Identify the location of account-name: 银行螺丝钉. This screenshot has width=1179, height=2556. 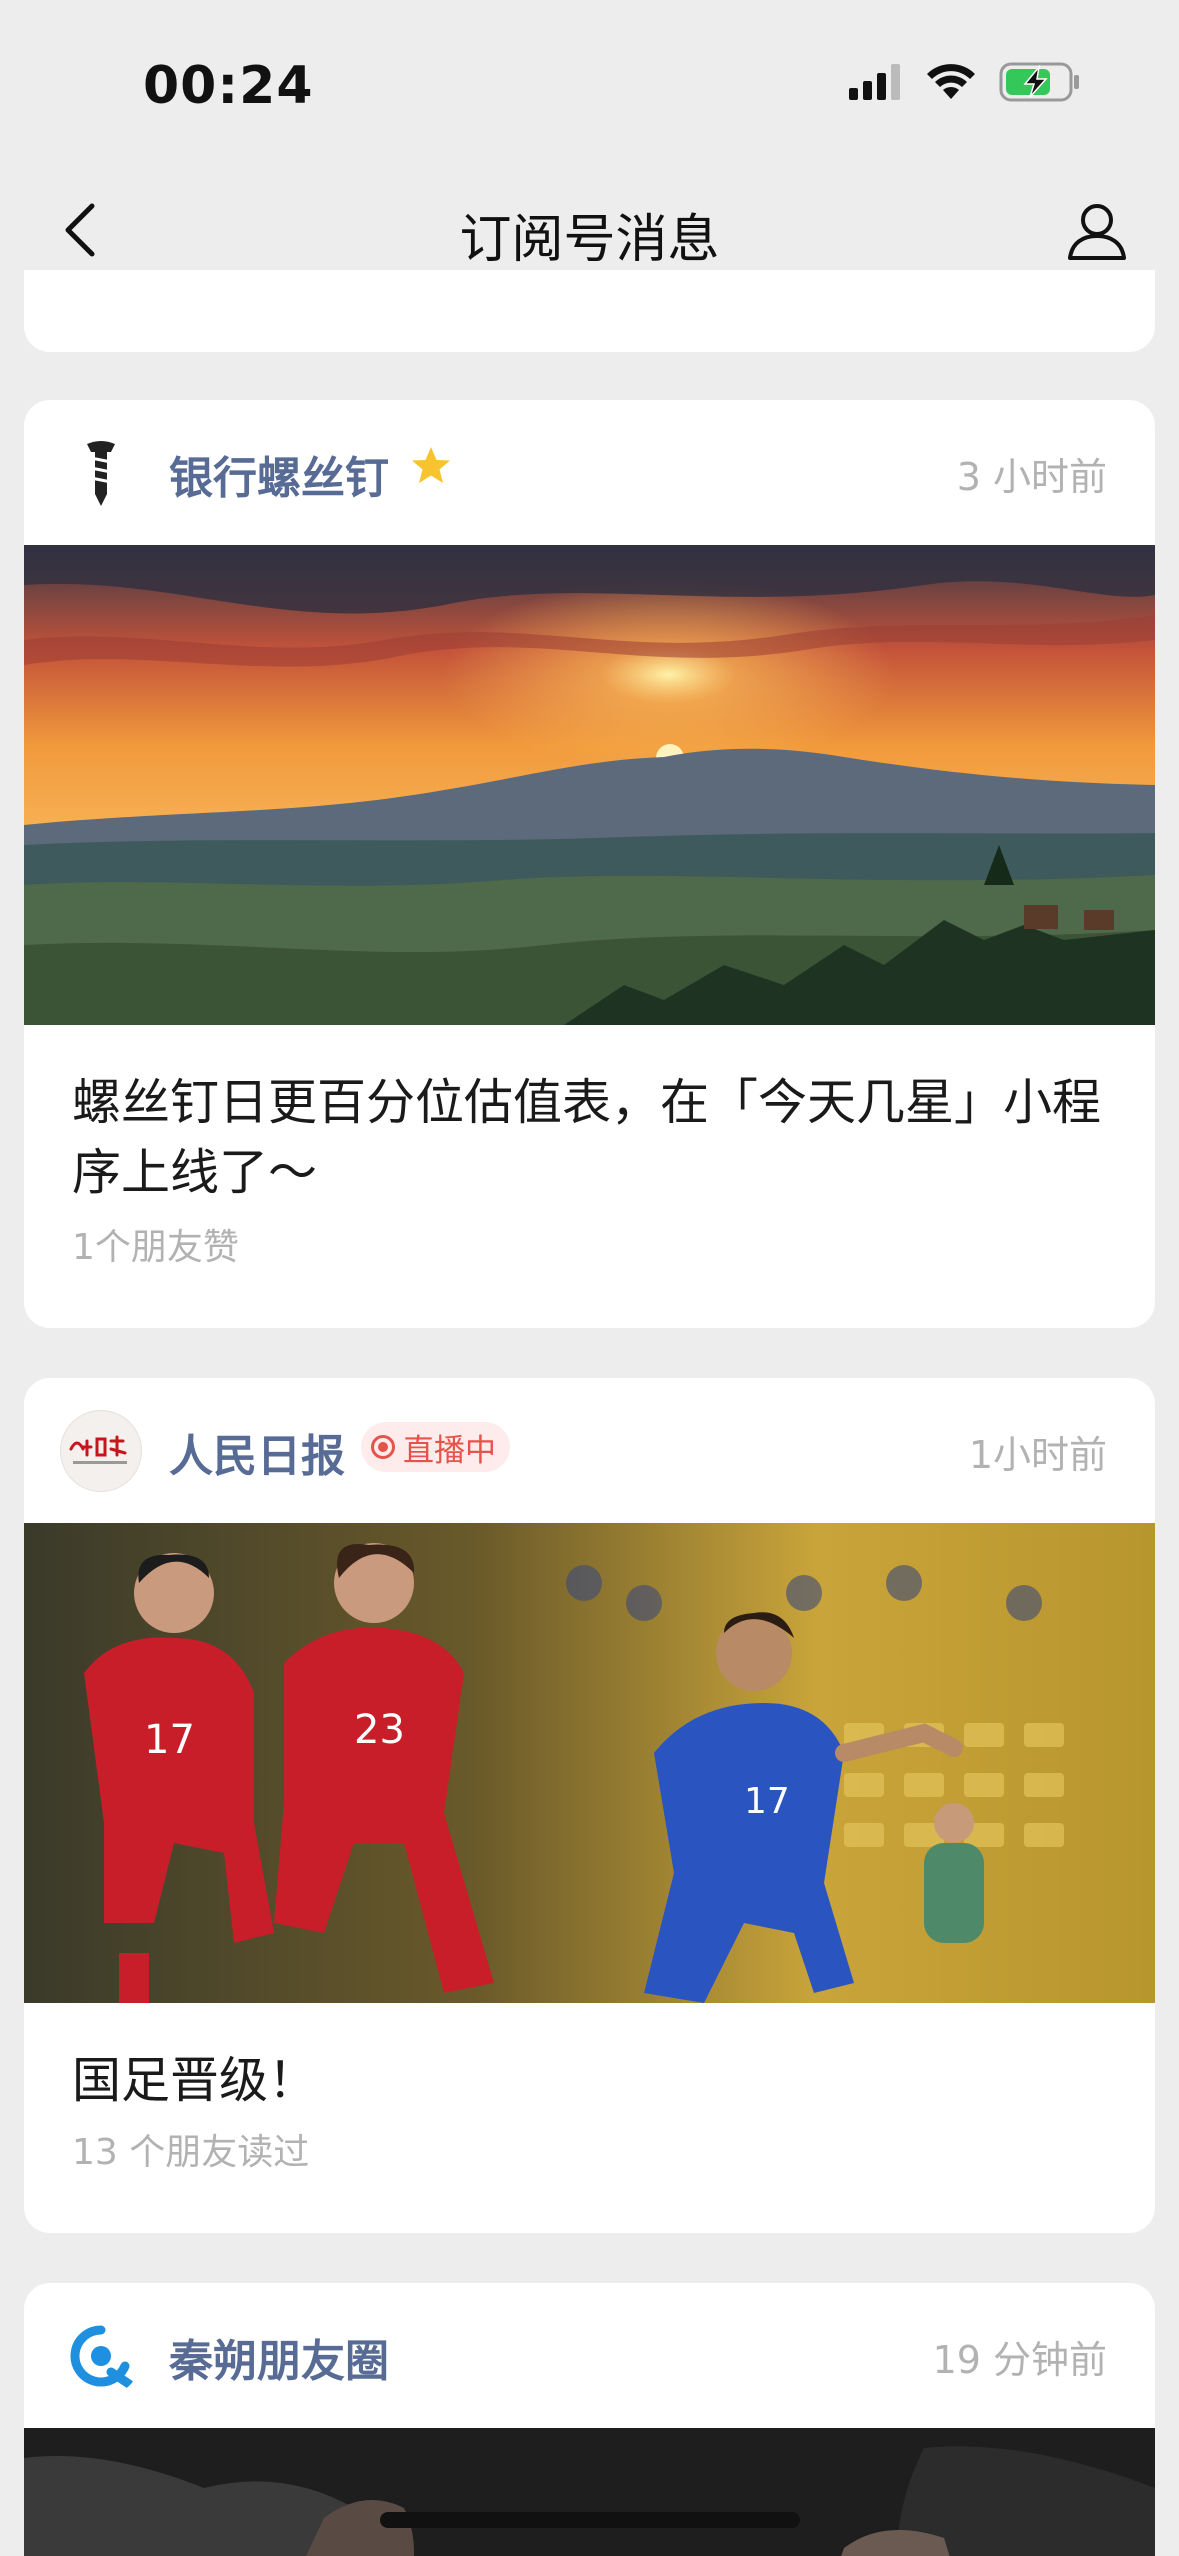
(279, 474).